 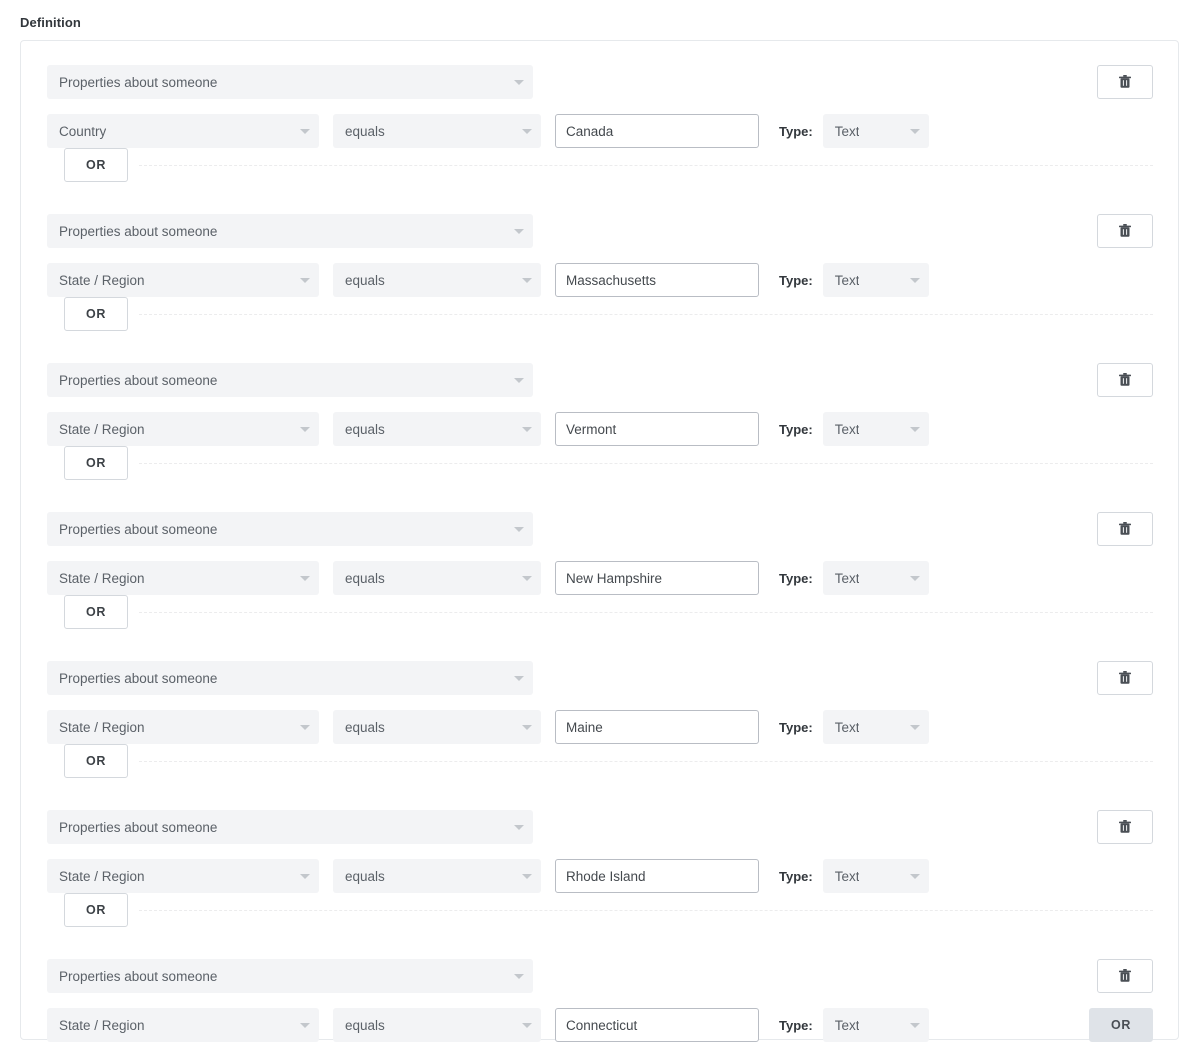 What do you see at coordinates (183, 1025) in the screenshot?
I see `property-field-select: State / Region` at bounding box center [183, 1025].